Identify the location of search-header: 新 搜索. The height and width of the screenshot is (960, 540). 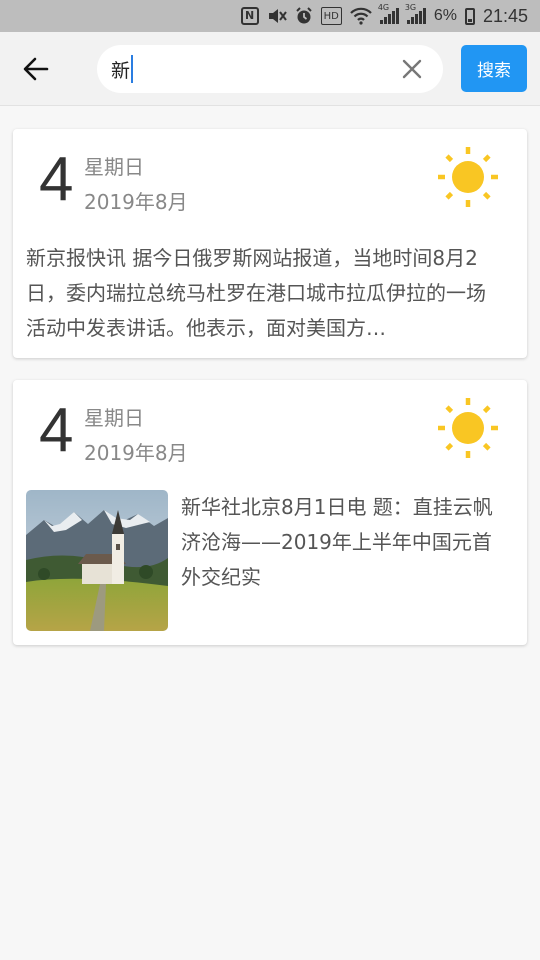
(270, 69).